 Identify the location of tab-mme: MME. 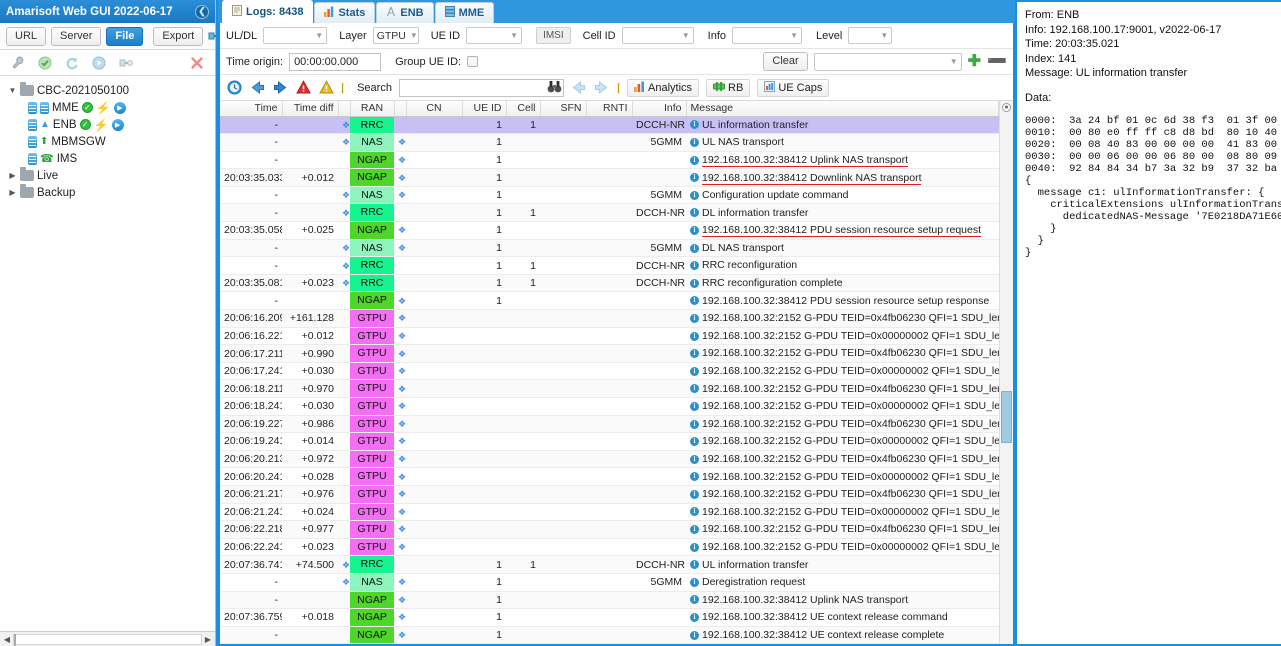
(464, 12).